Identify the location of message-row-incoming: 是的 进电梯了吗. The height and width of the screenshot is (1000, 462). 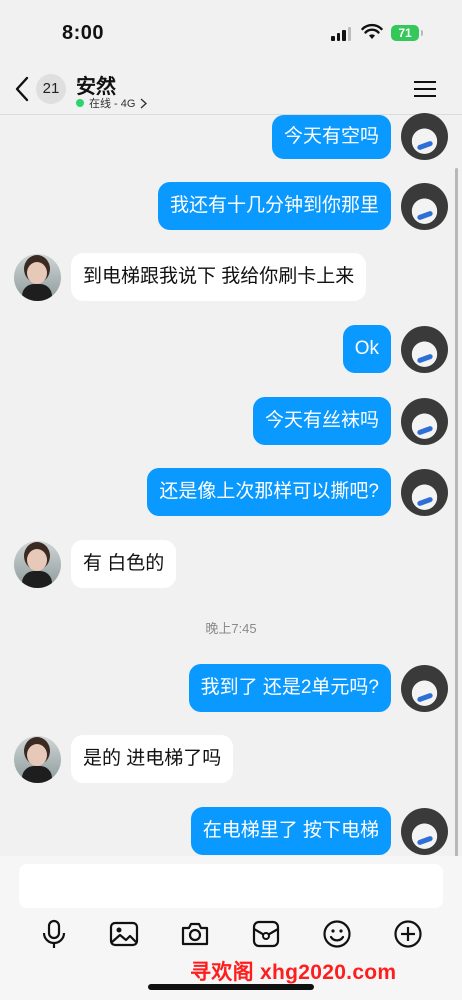
(124, 759).